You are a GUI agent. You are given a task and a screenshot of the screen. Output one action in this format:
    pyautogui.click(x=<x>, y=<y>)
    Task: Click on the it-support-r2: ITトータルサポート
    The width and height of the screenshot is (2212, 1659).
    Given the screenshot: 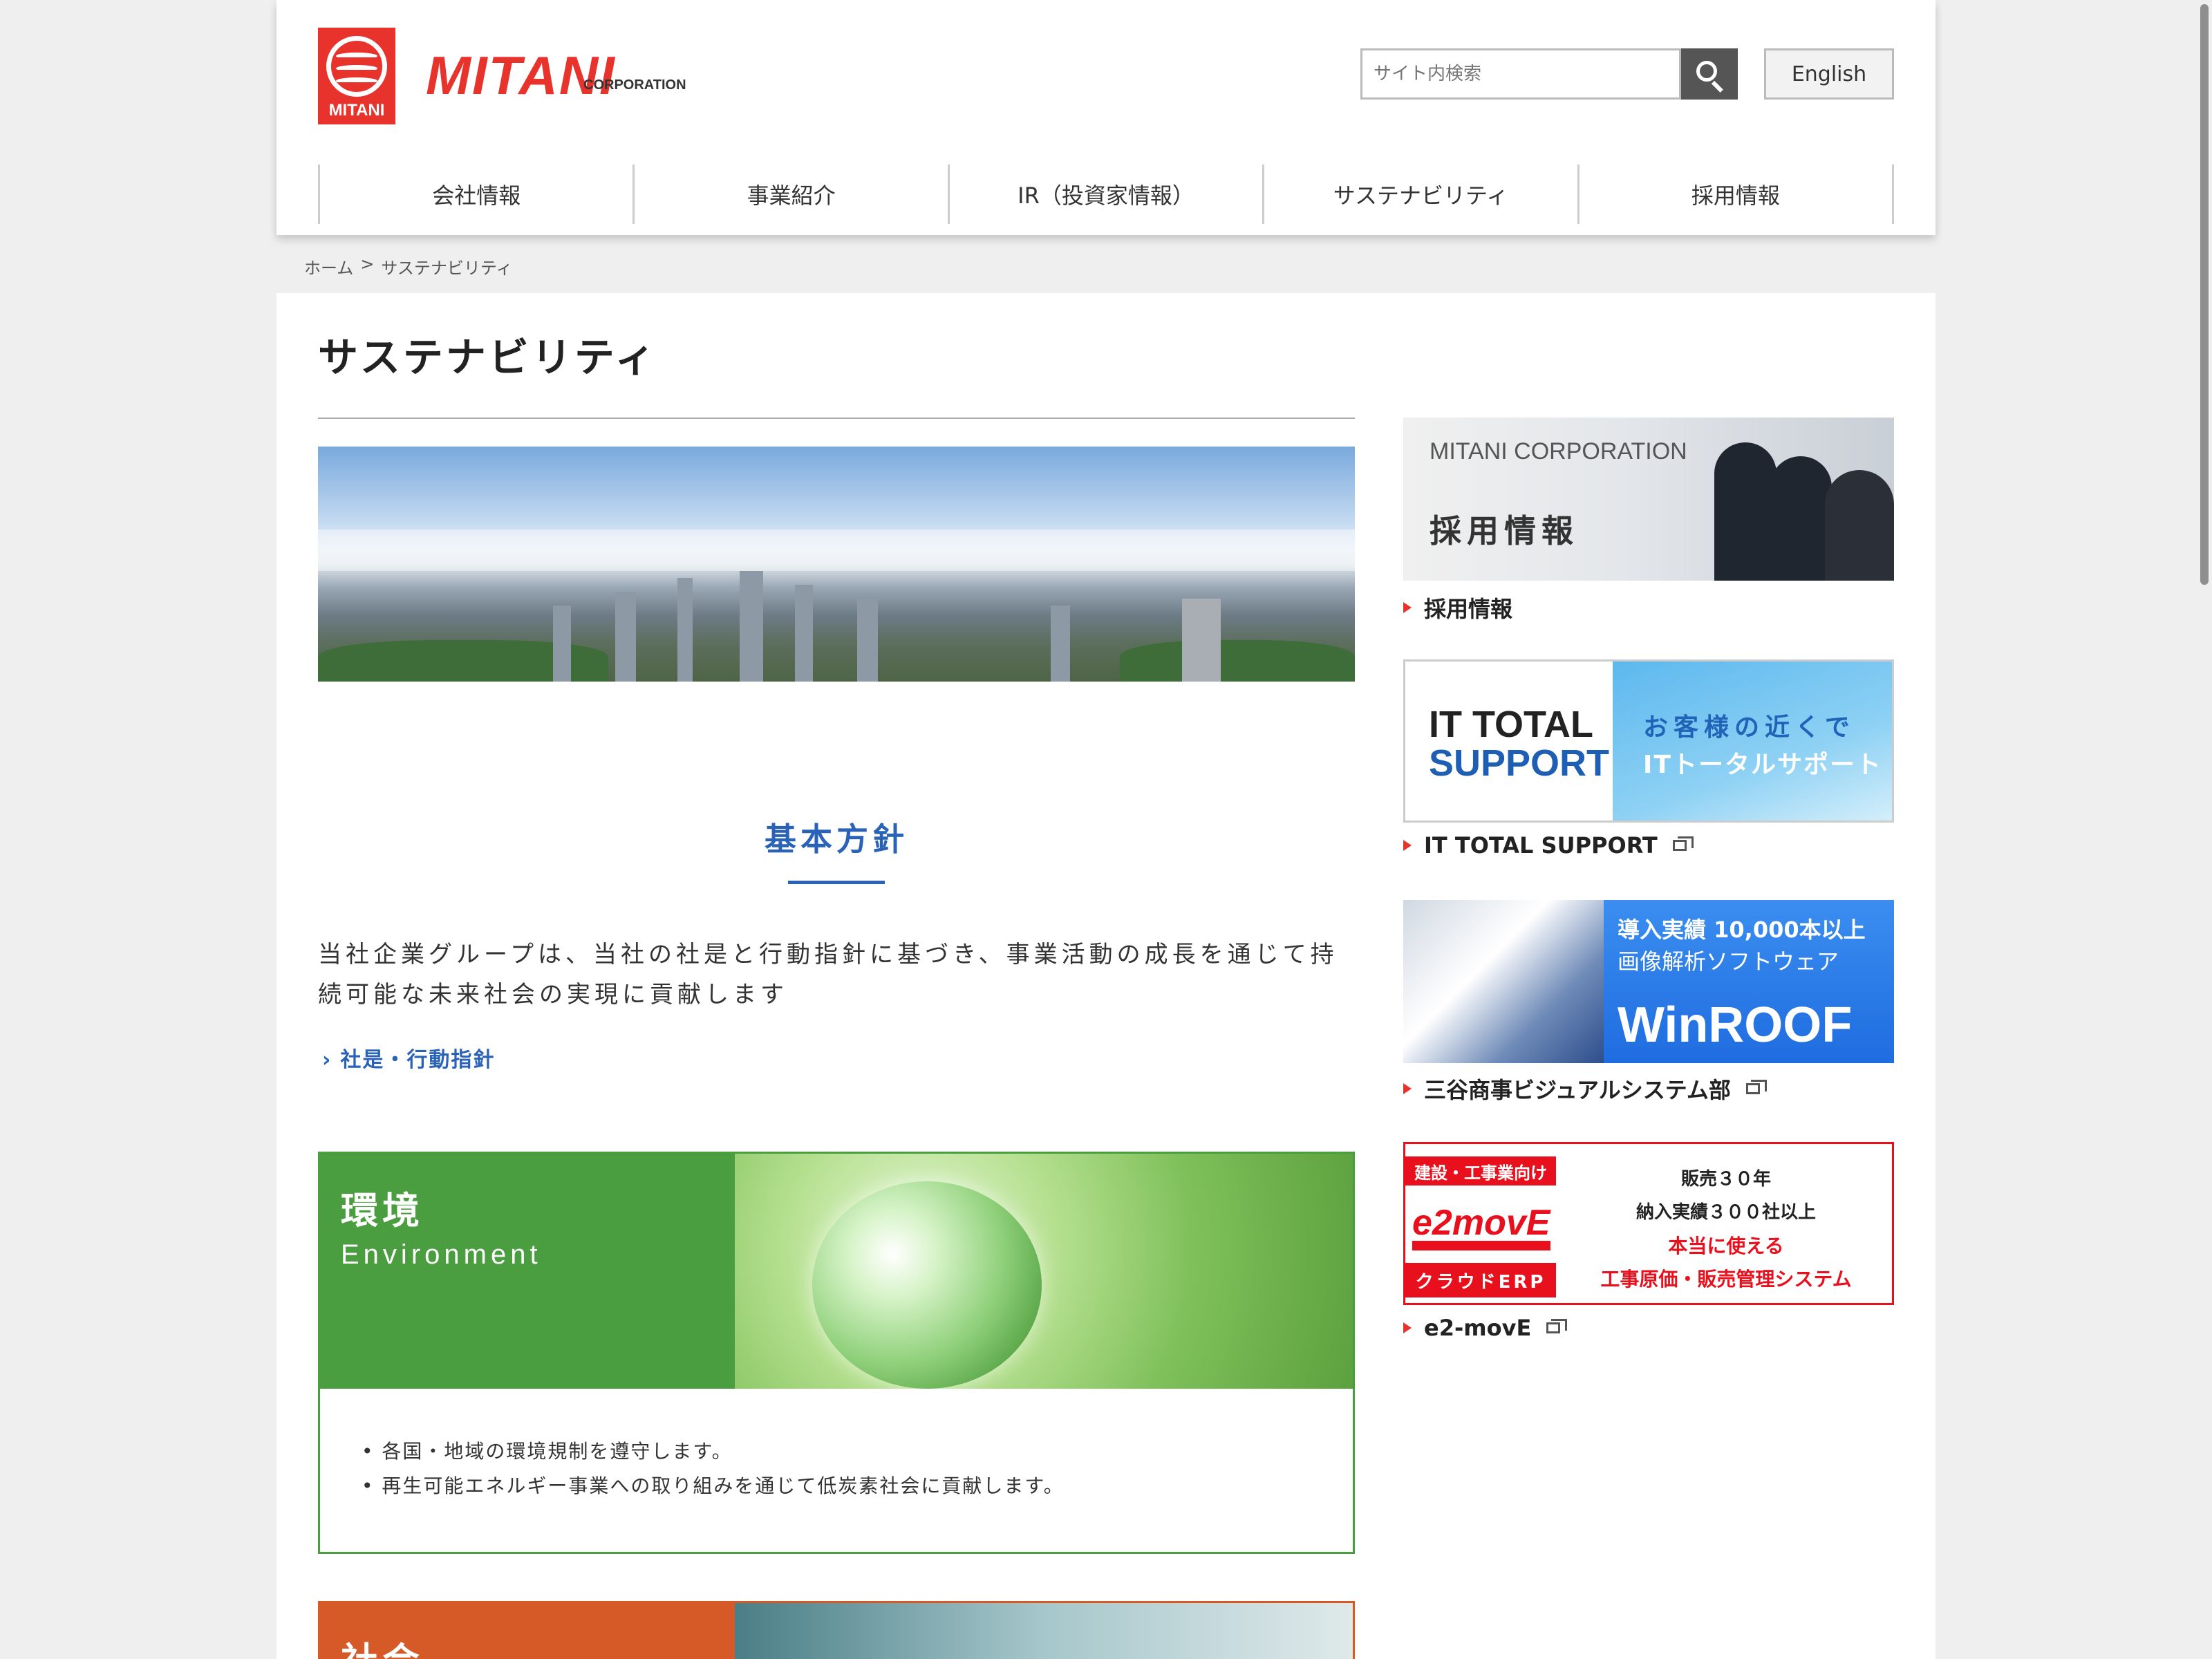 What is the action you would take?
    pyautogui.click(x=1762, y=765)
    